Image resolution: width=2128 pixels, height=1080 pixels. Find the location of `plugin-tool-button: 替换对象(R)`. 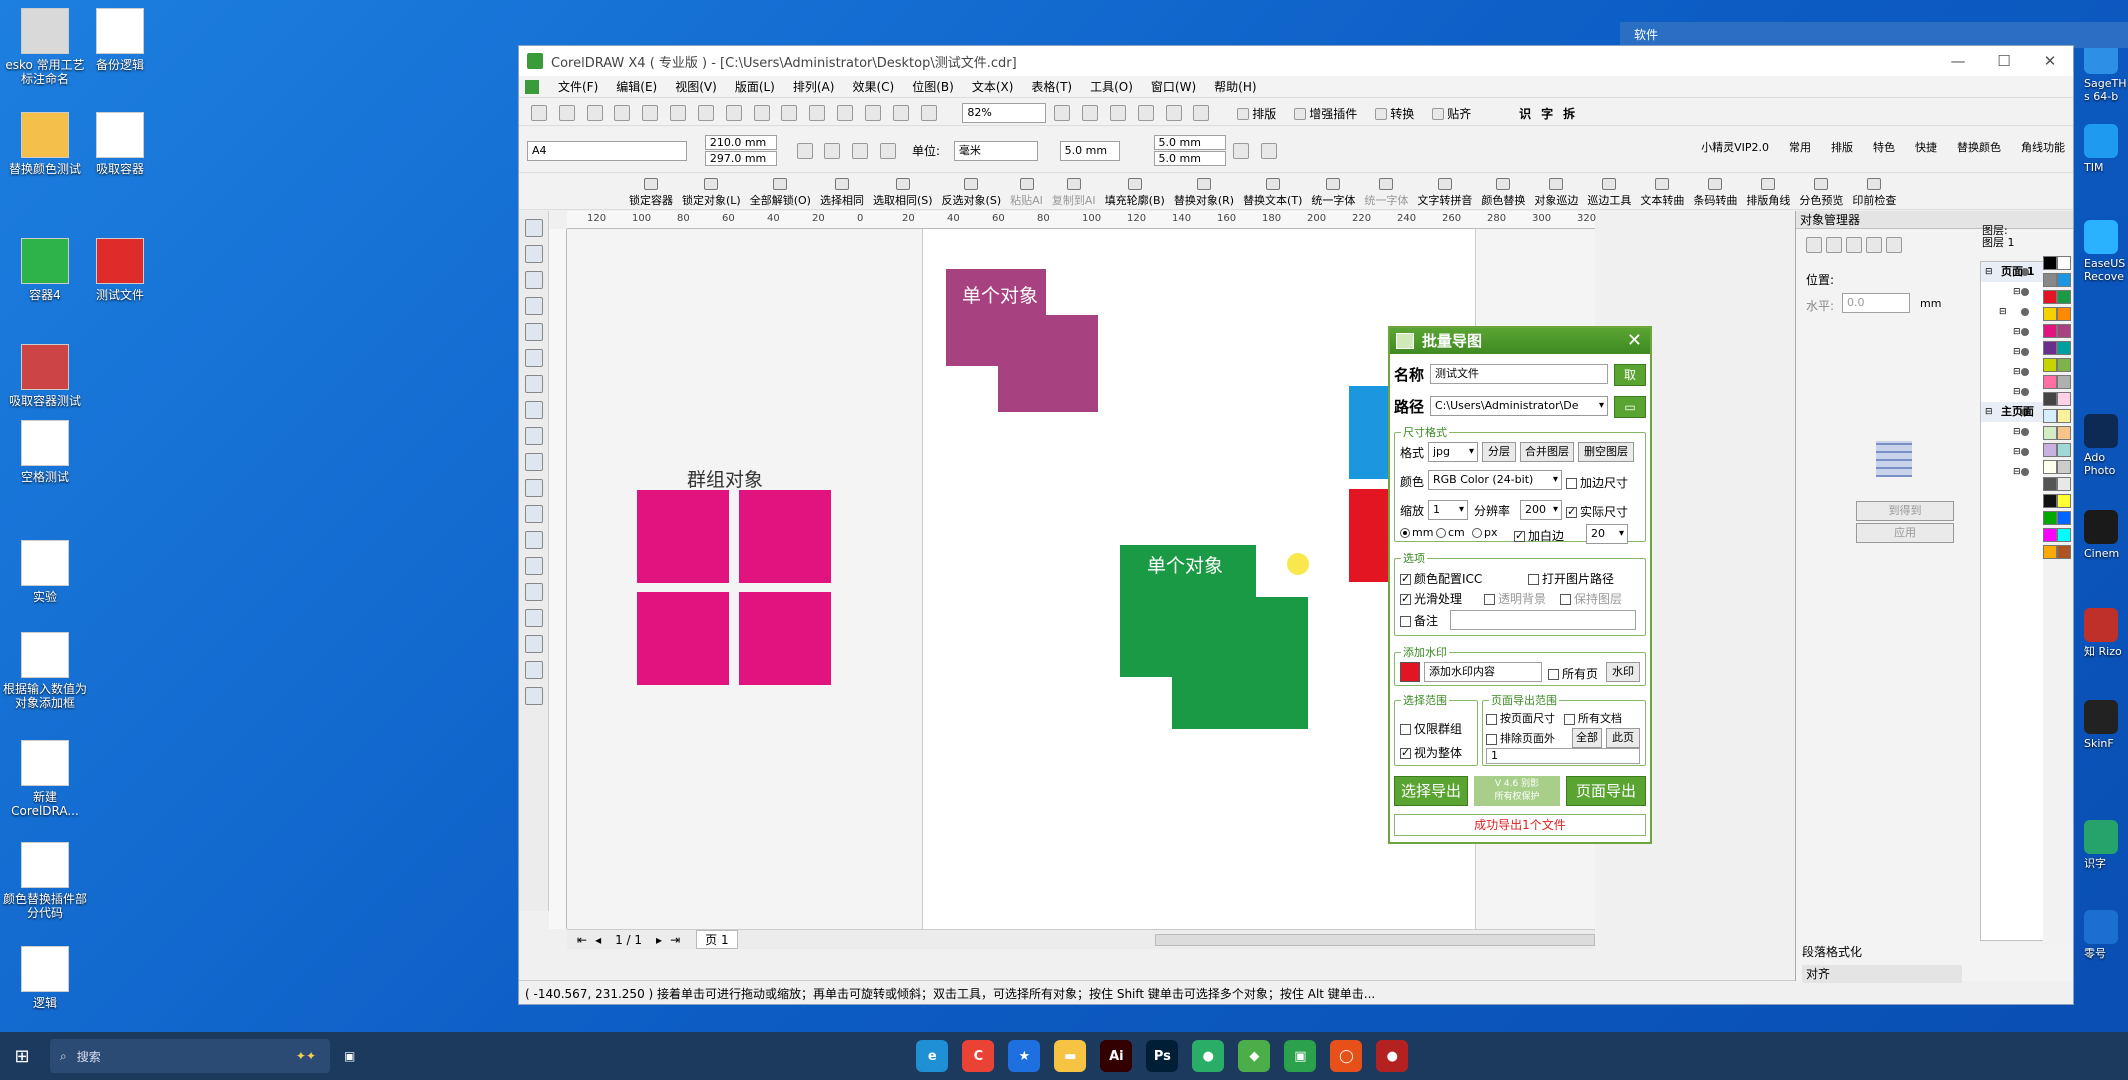

plugin-tool-button: 替换对象(R) is located at coordinates (1204, 193).